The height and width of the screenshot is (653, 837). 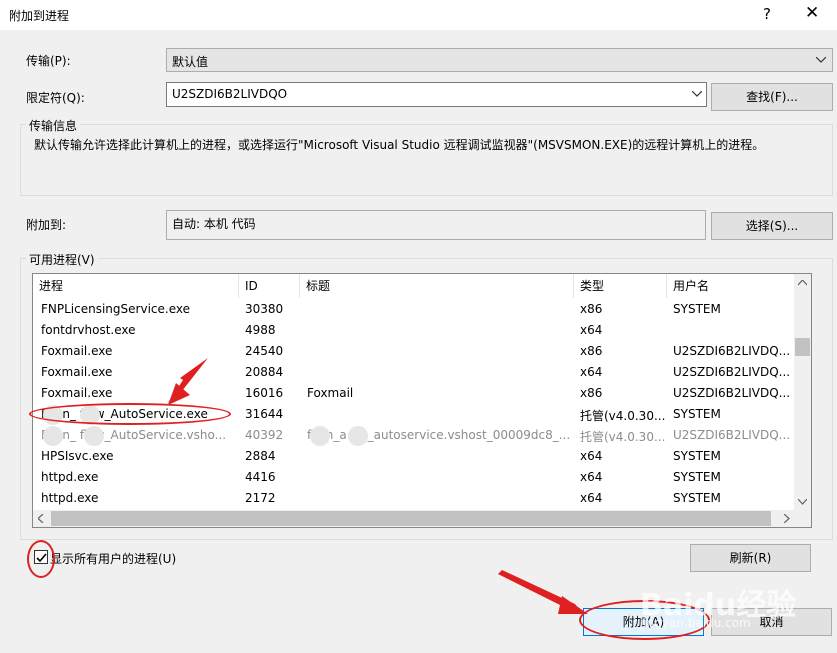 I want to click on watermark-url: jingyan.baidu.com, so click(x=695, y=623).